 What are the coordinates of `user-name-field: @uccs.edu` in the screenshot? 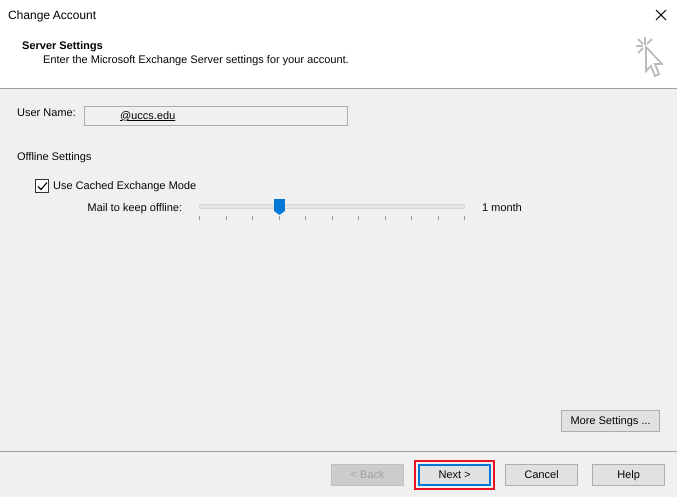 It's located at (216, 116).